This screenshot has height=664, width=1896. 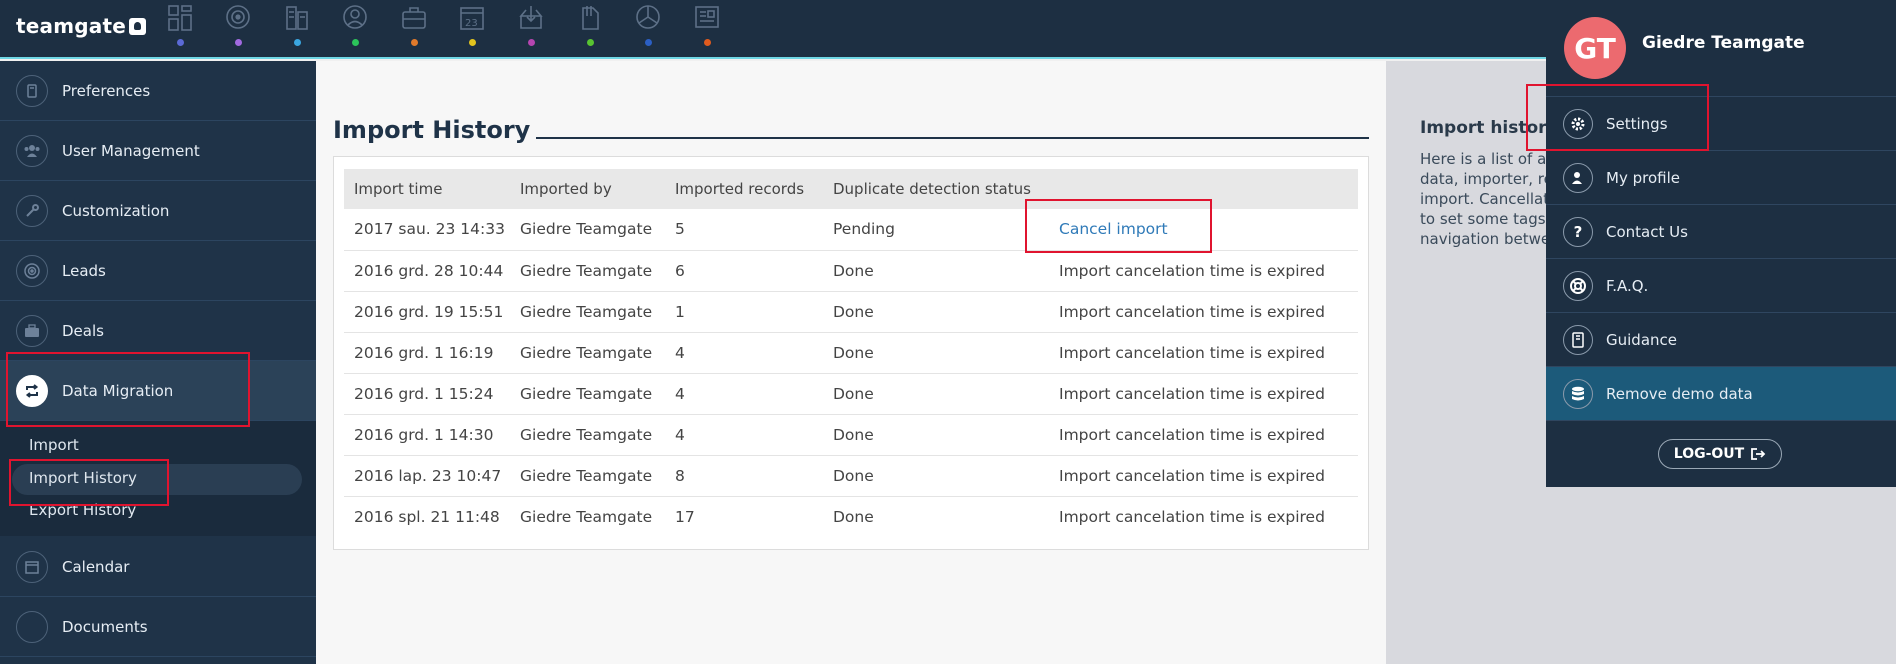 I want to click on user-name: Giedre Teamgate, so click(x=1723, y=43).